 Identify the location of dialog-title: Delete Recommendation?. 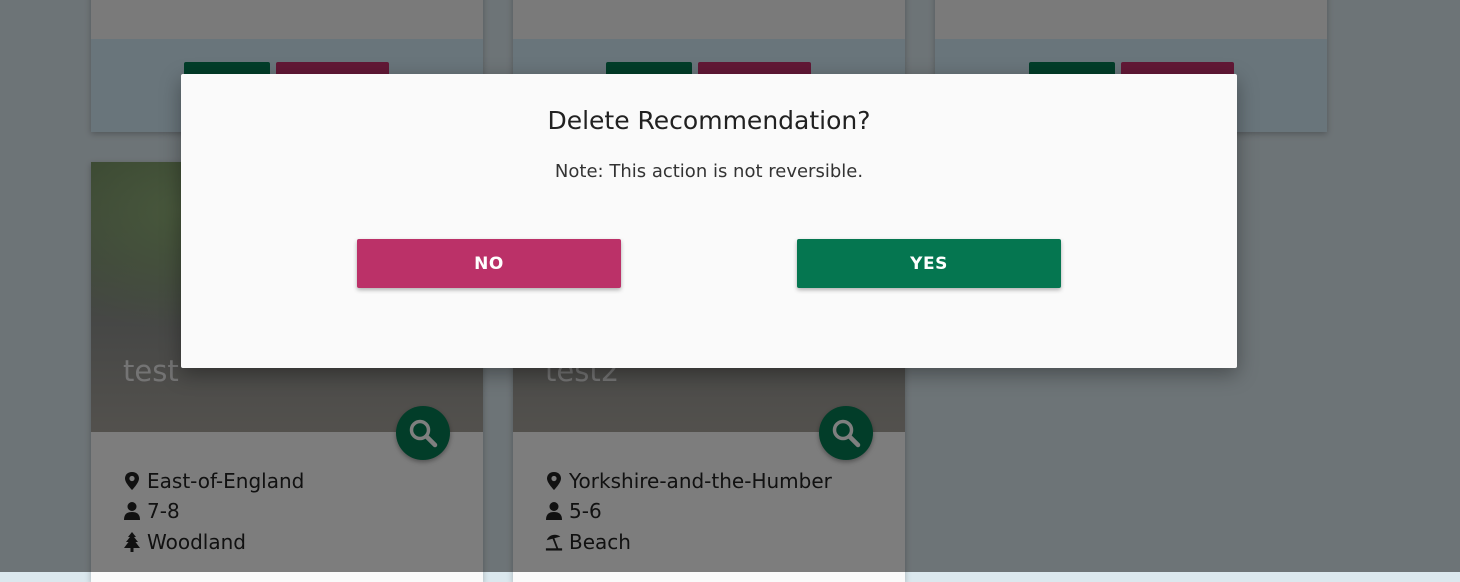
(709, 120).